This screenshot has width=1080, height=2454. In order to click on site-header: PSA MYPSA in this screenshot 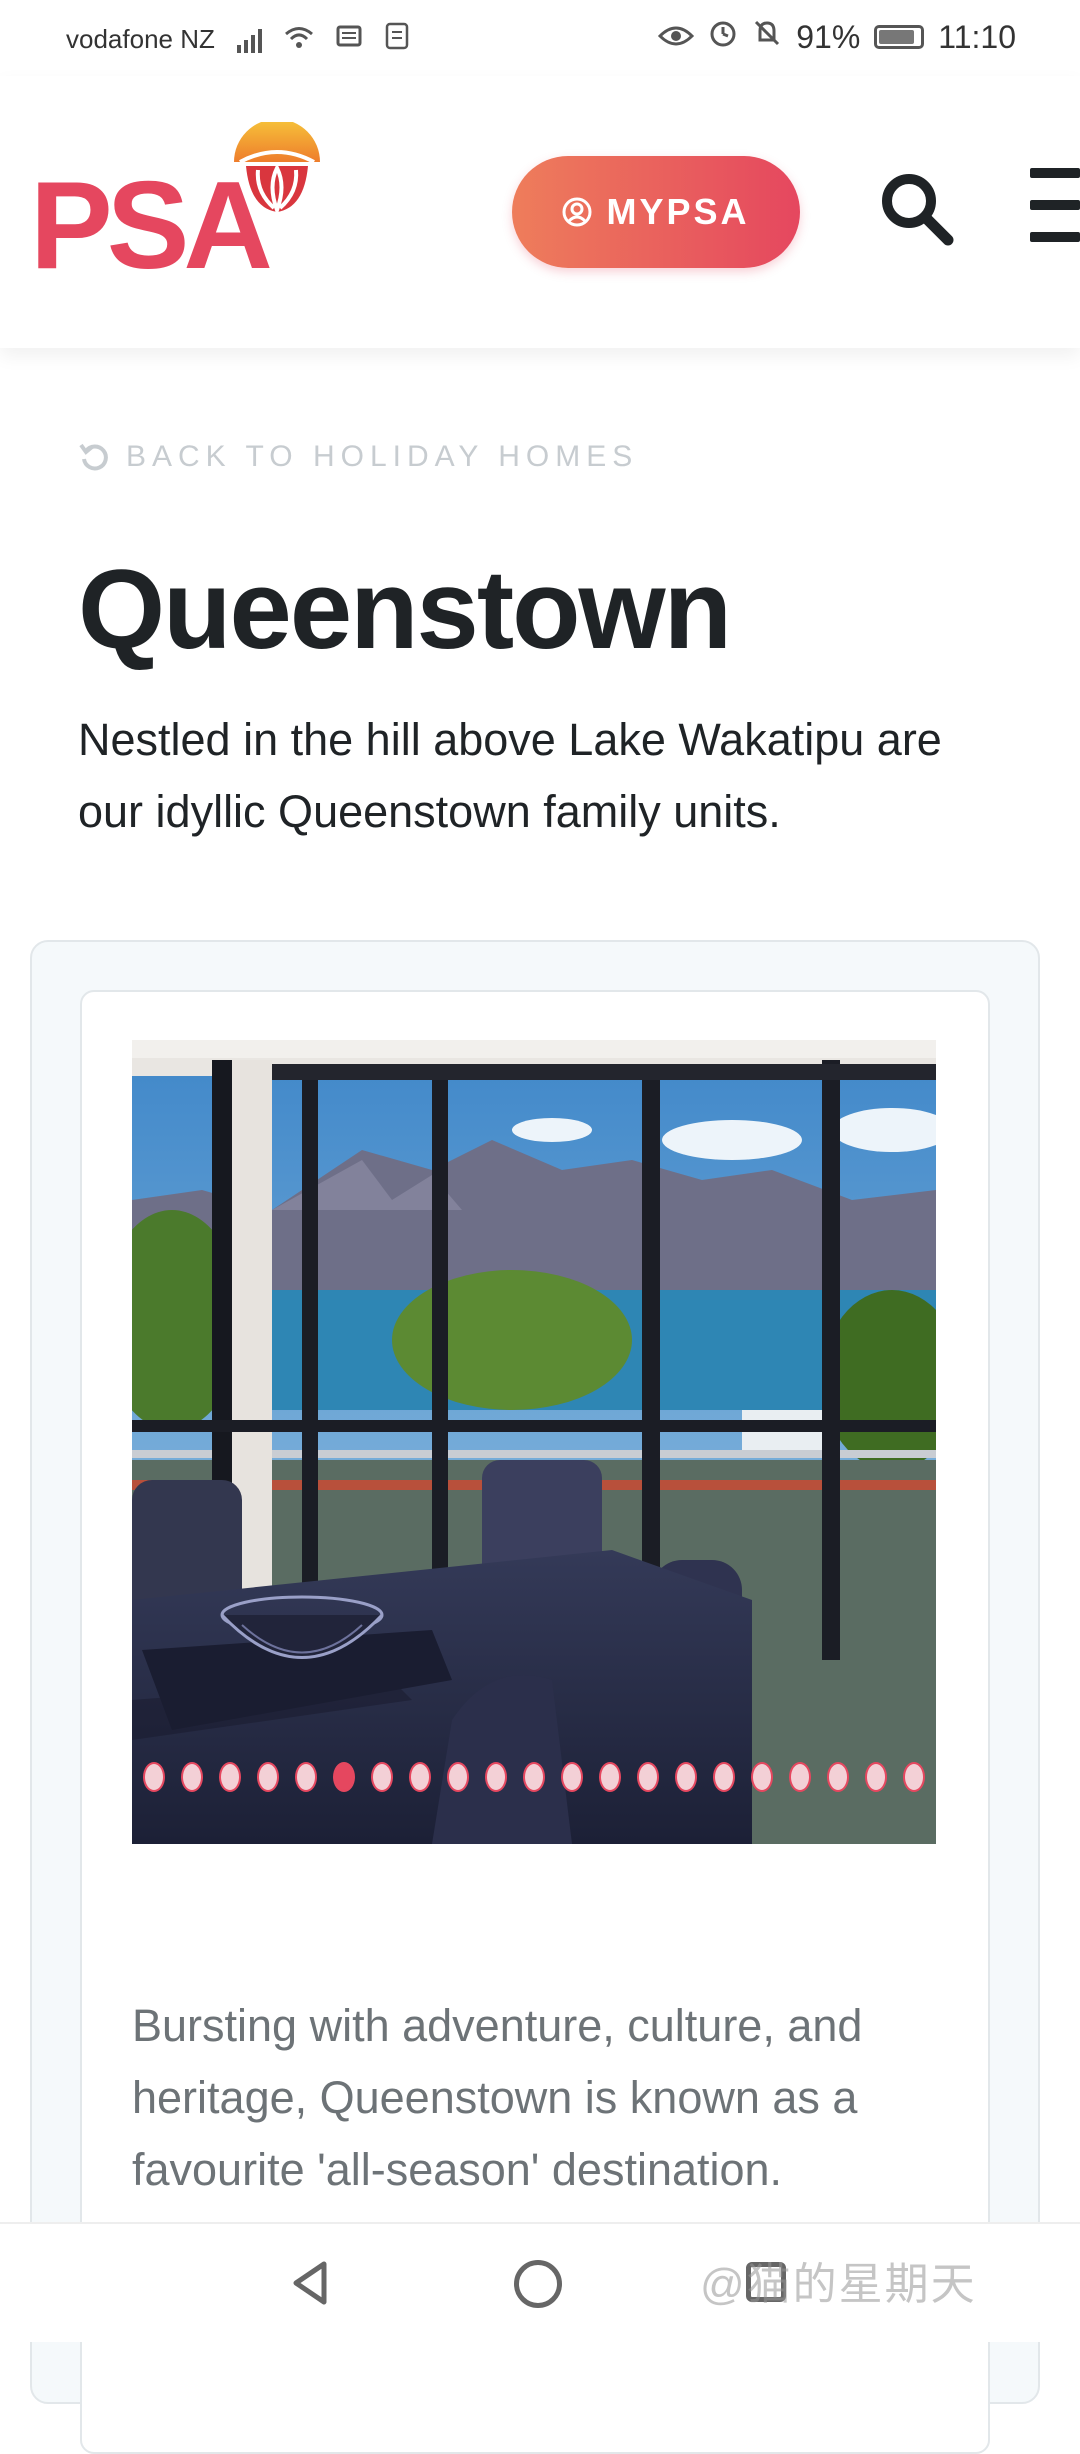, I will do `click(540, 212)`.